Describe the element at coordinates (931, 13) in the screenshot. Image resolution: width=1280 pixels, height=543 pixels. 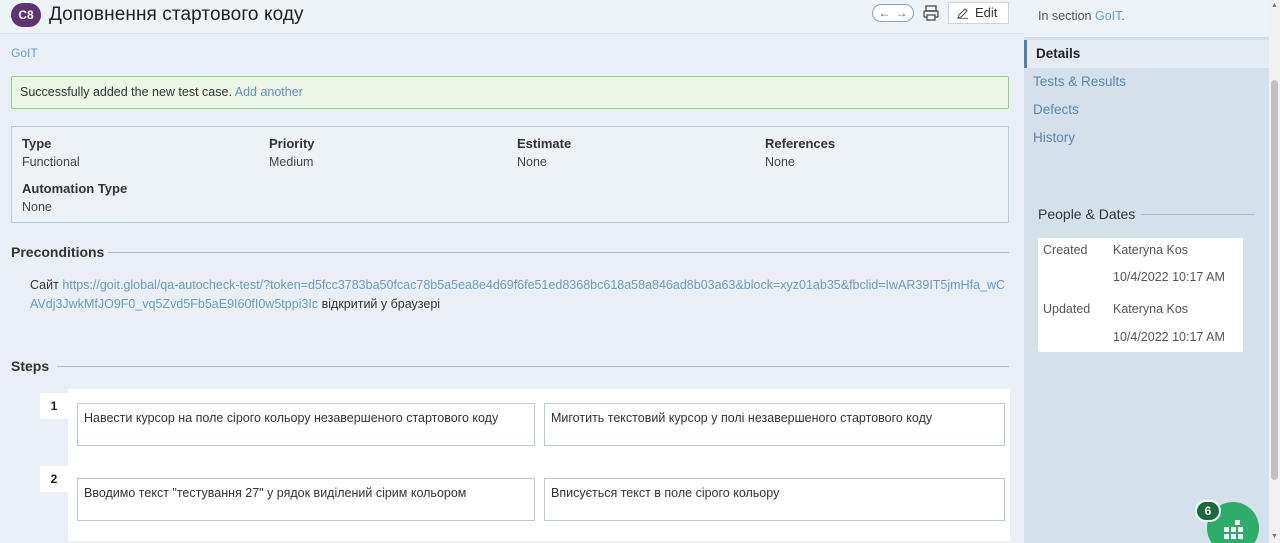
I see `print-icon` at that location.